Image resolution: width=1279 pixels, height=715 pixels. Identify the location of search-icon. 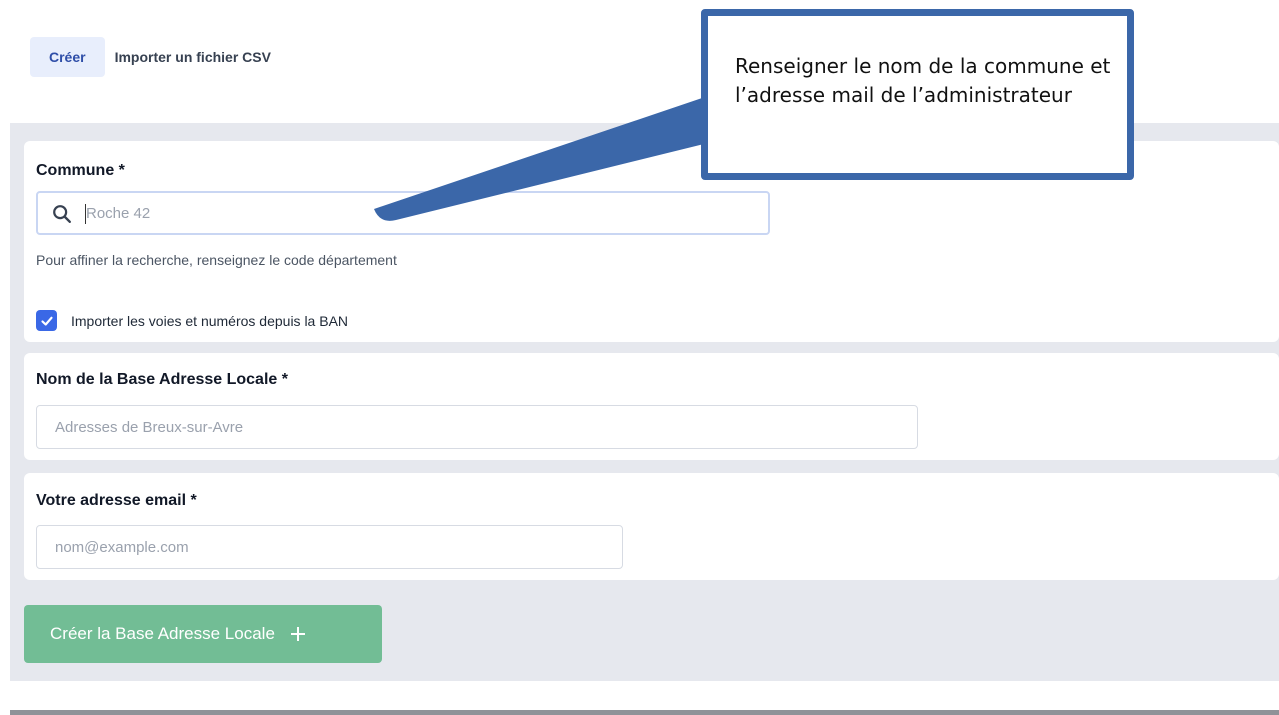
(62, 214).